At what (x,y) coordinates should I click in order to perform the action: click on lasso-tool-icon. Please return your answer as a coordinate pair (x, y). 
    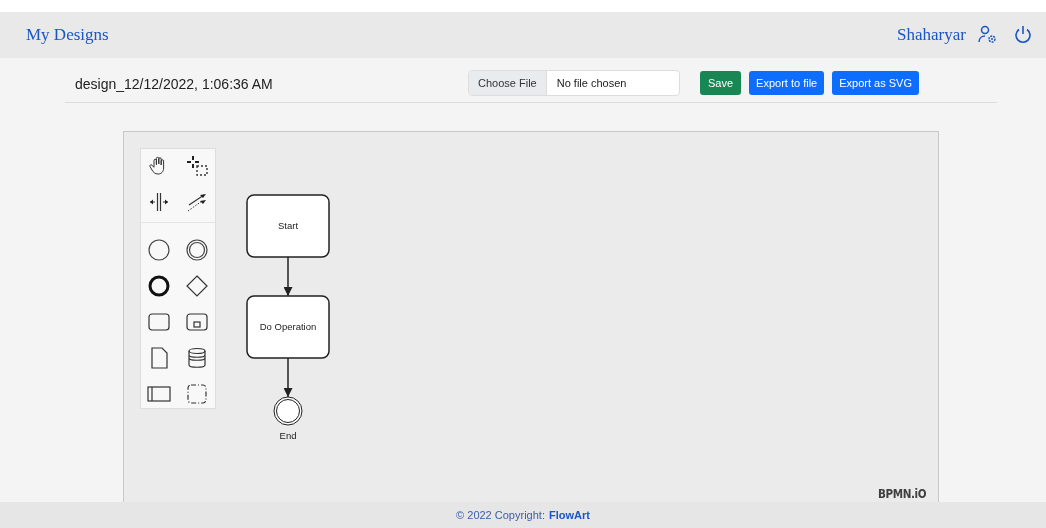
    Looking at the image, I should click on (197, 166).